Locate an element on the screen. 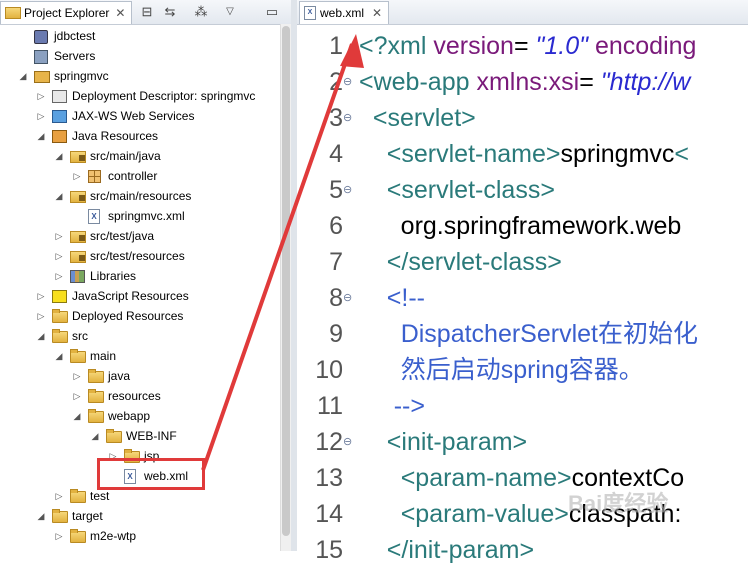 This screenshot has height=568, width=748. code-token: encoding is located at coordinates (645, 46).